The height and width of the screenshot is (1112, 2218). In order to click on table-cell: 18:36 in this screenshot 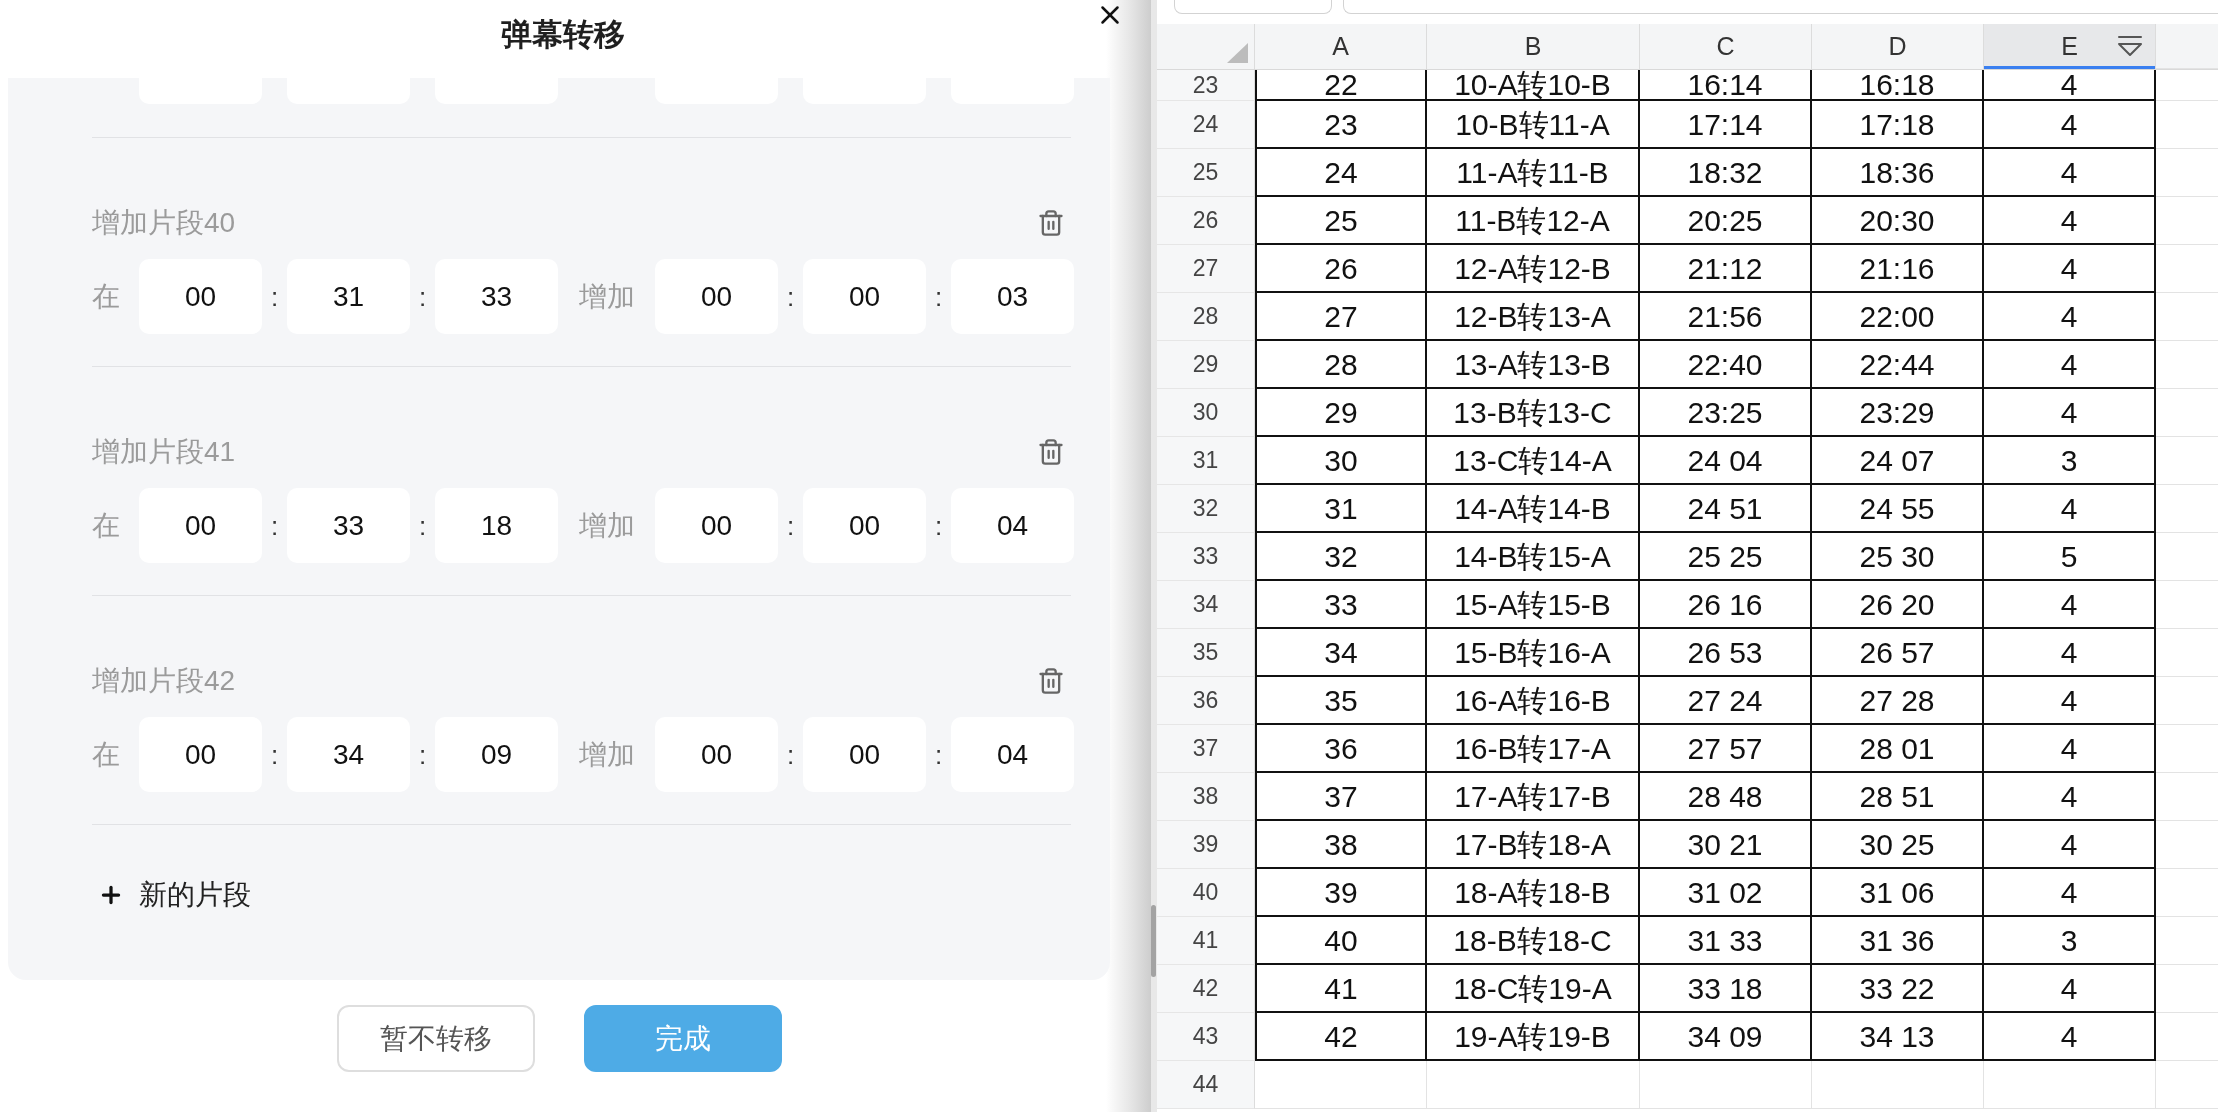, I will do `click(1898, 173)`.